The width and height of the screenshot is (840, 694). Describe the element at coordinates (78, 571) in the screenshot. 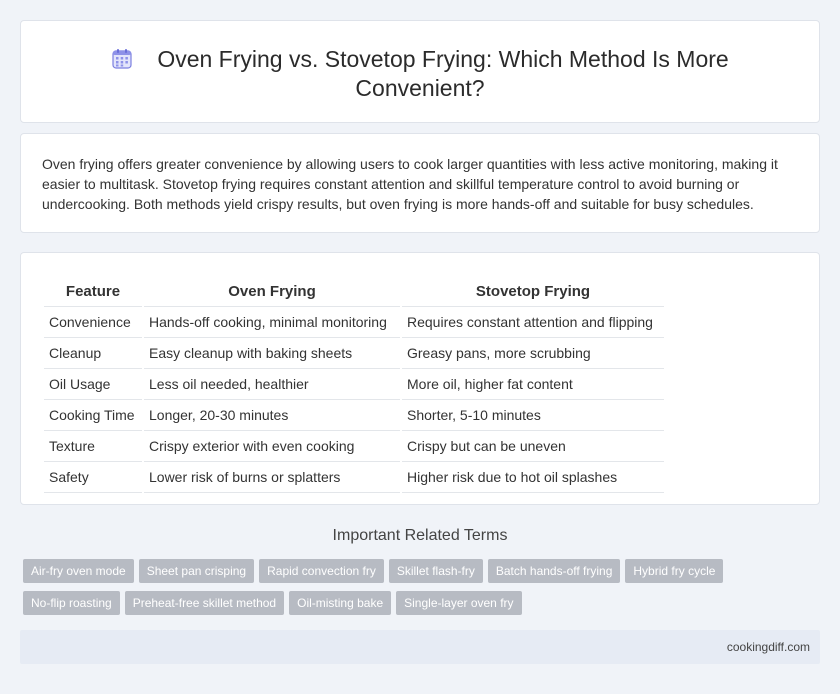

I see `tag-air-fry-oven-mode: Air-fry oven mode` at that location.